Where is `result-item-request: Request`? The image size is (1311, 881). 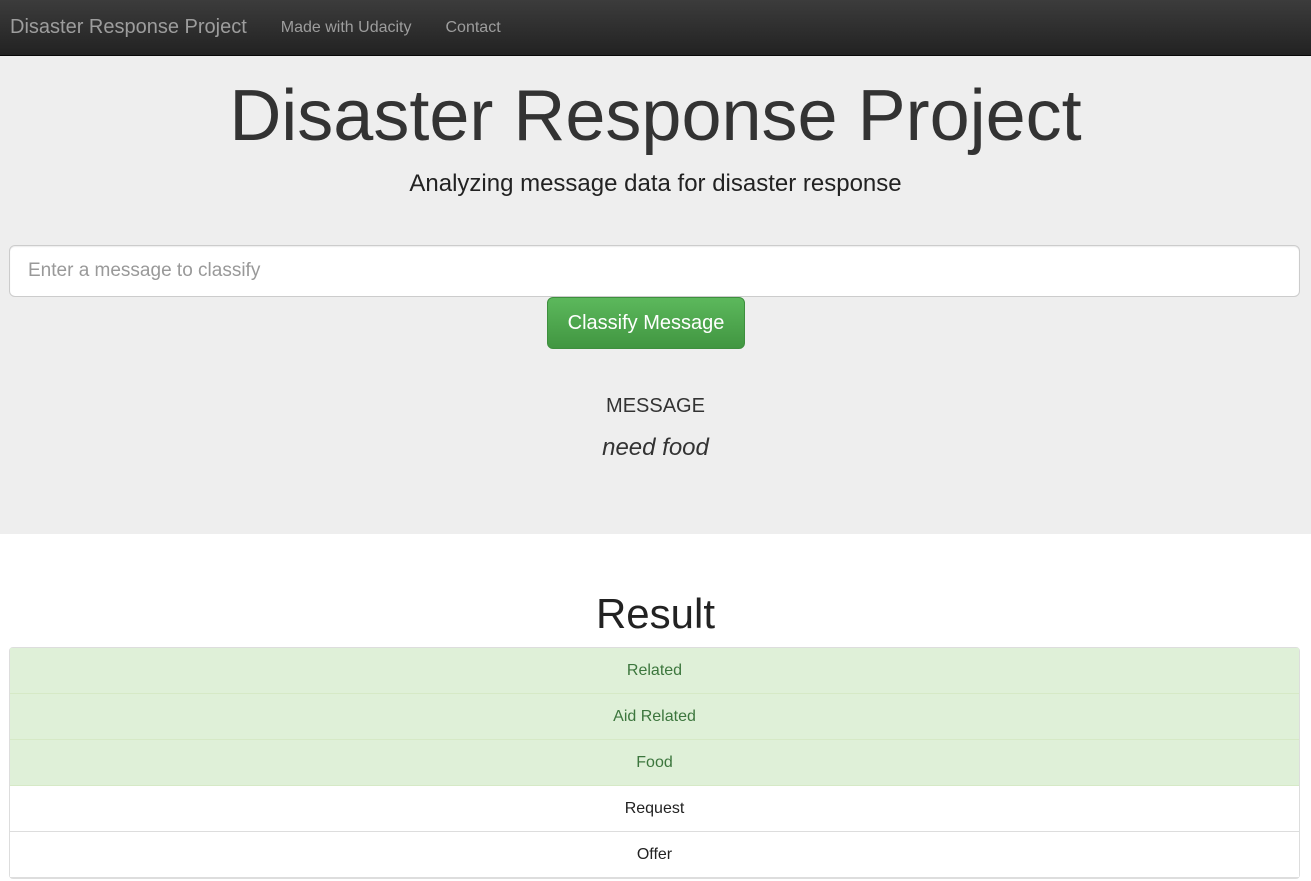
result-item-request: Request is located at coordinates (654, 809).